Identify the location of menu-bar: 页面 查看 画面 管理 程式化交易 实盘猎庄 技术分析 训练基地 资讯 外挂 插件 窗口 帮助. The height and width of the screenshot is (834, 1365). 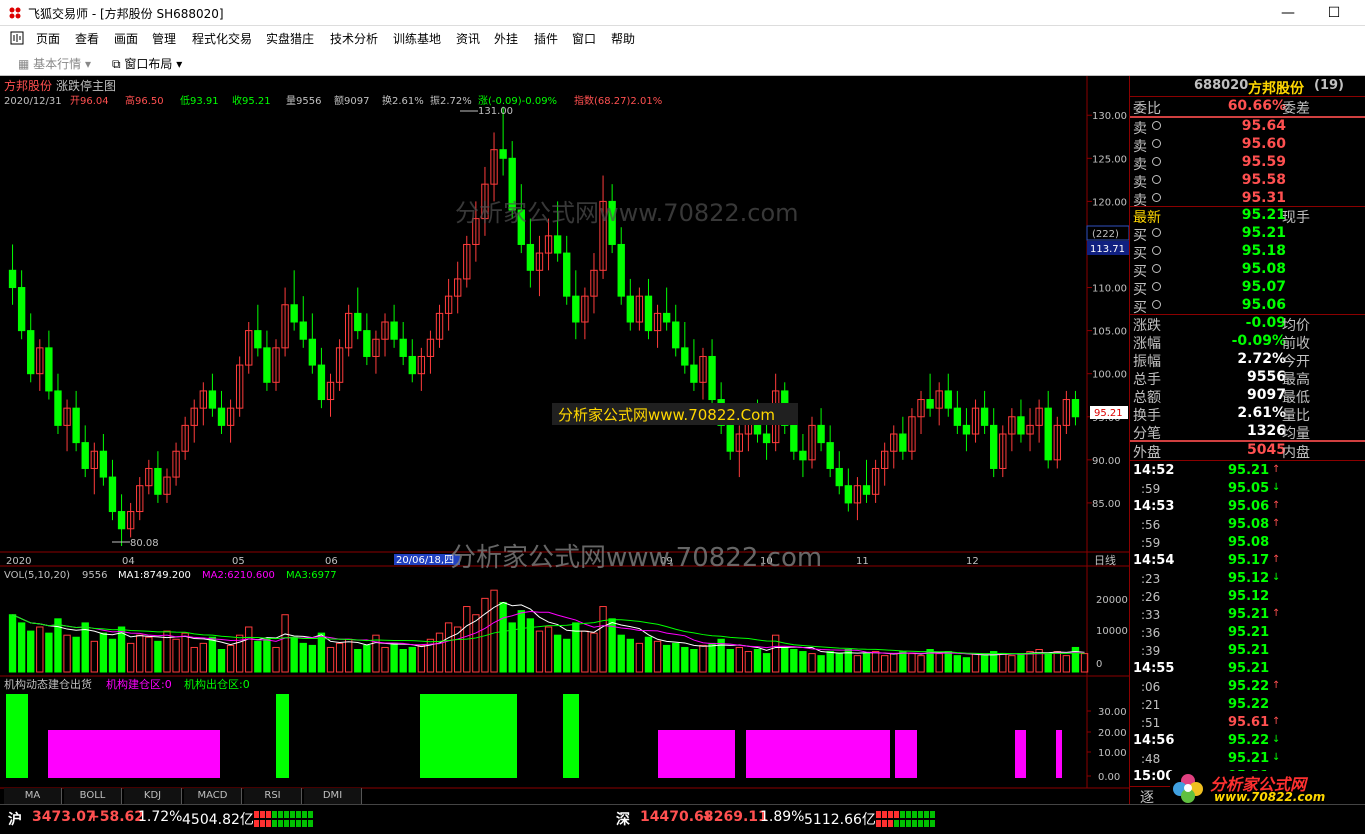
(682, 38).